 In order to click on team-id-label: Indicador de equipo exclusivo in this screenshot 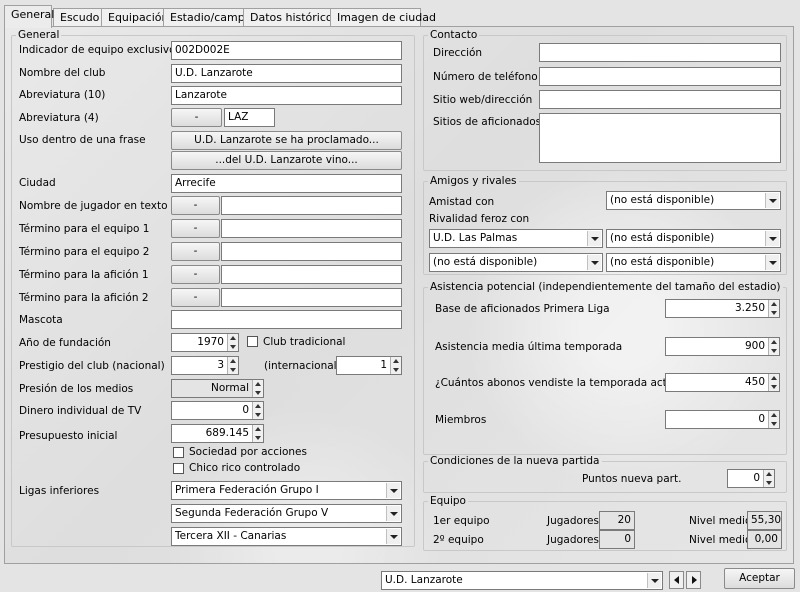, I will do `click(97, 50)`.